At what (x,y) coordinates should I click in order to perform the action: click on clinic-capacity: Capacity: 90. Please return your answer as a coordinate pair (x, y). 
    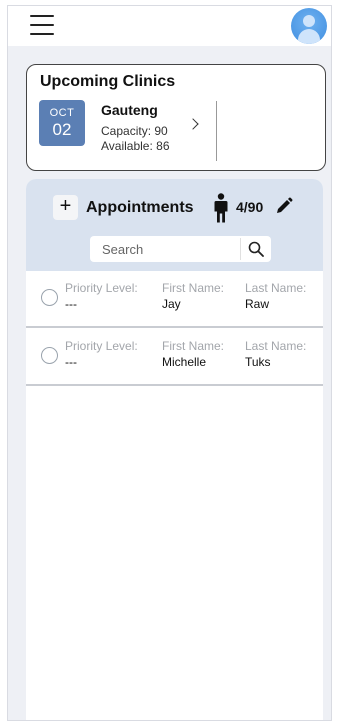
    Looking at the image, I should click on (134, 131).